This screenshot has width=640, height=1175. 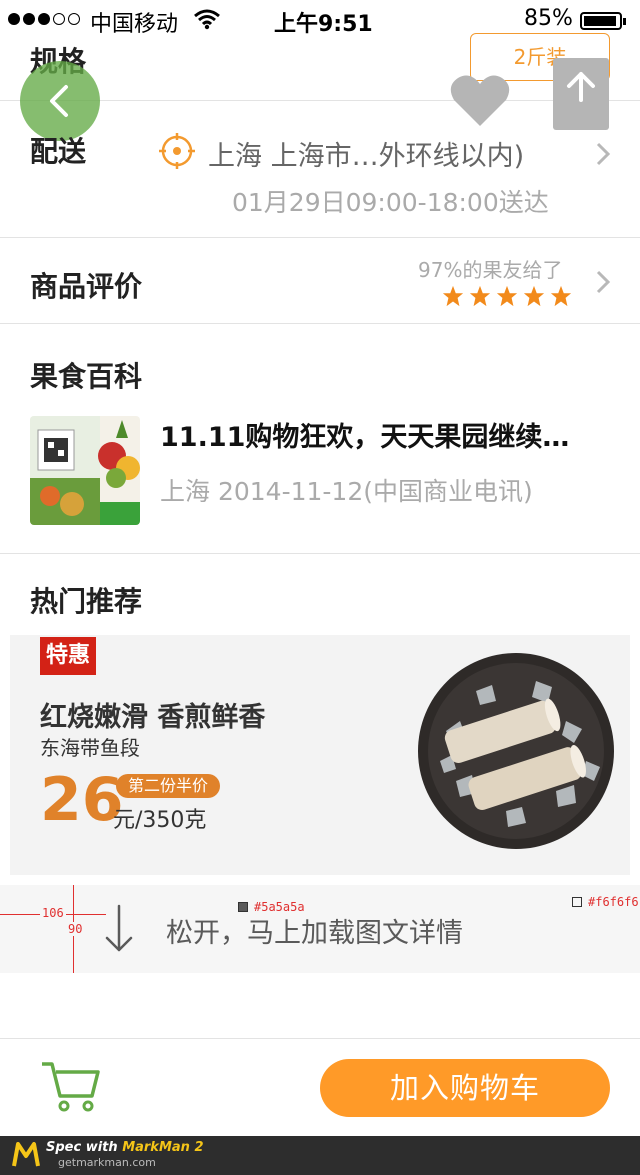 I want to click on encyclopedia-label: 果食百科, so click(x=86, y=376).